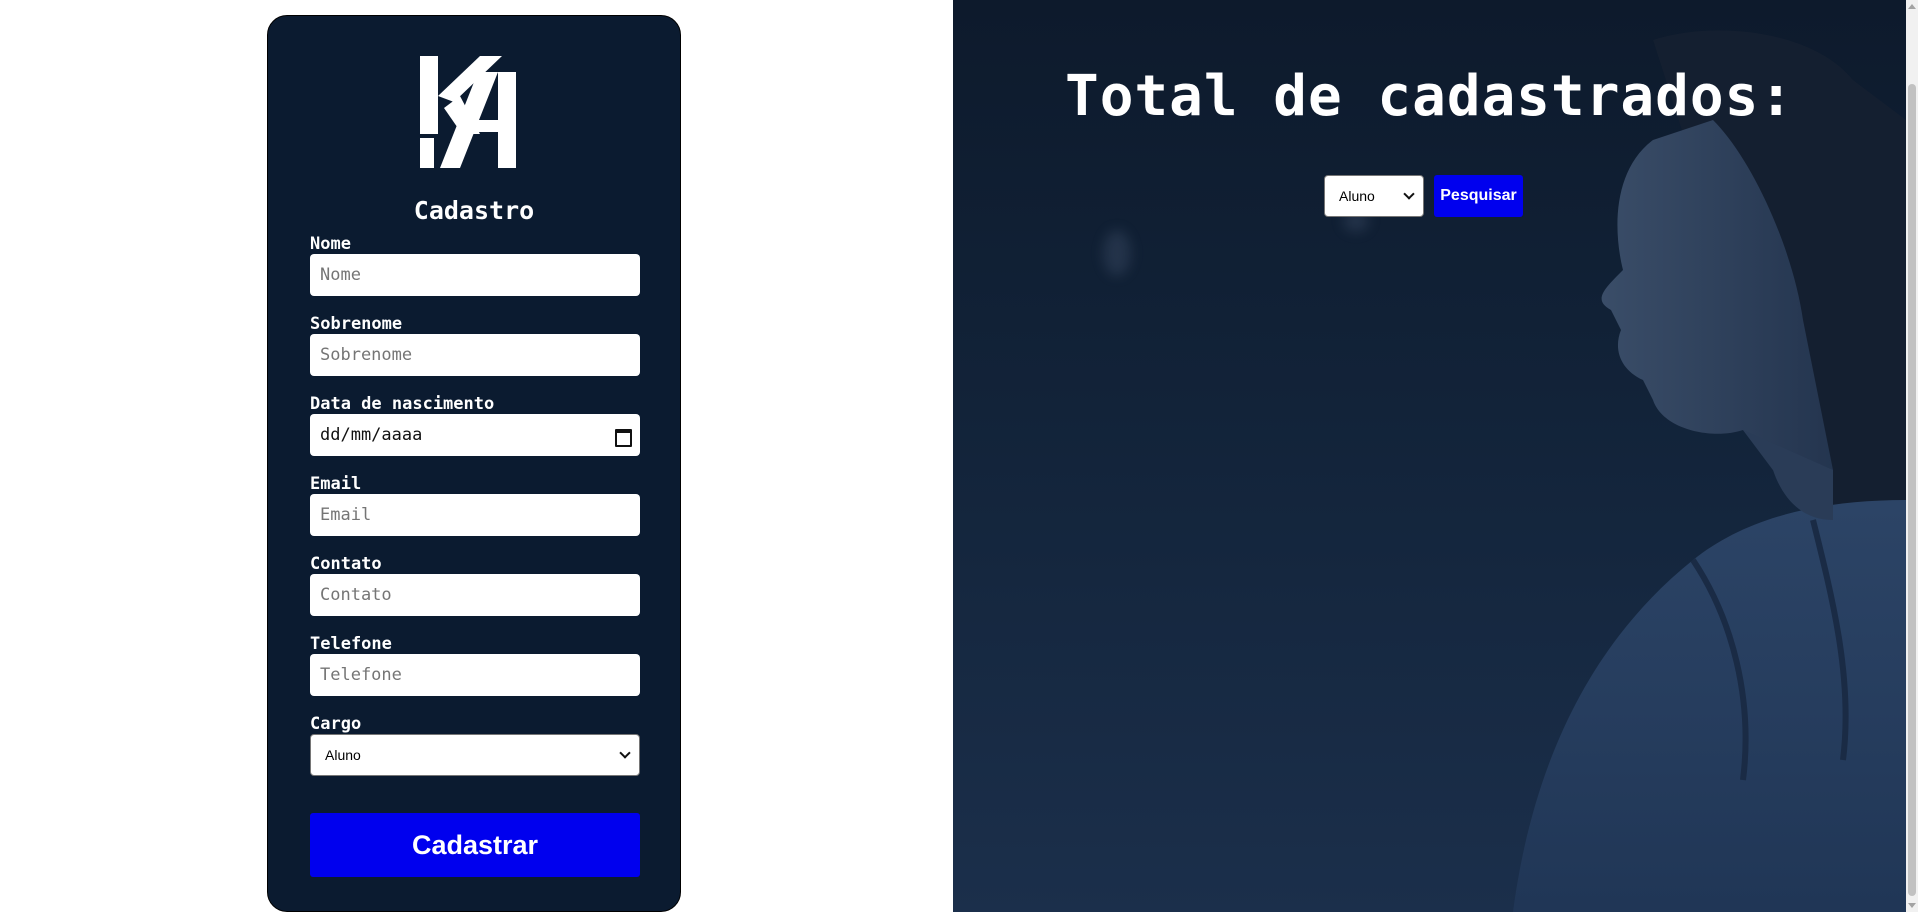 This screenshot has height=912, width=1918. What do you see at coordinates (343, 755) in the screenshot?
I see `cargo-select-value: Aluno` at bounding box center [343, 755].